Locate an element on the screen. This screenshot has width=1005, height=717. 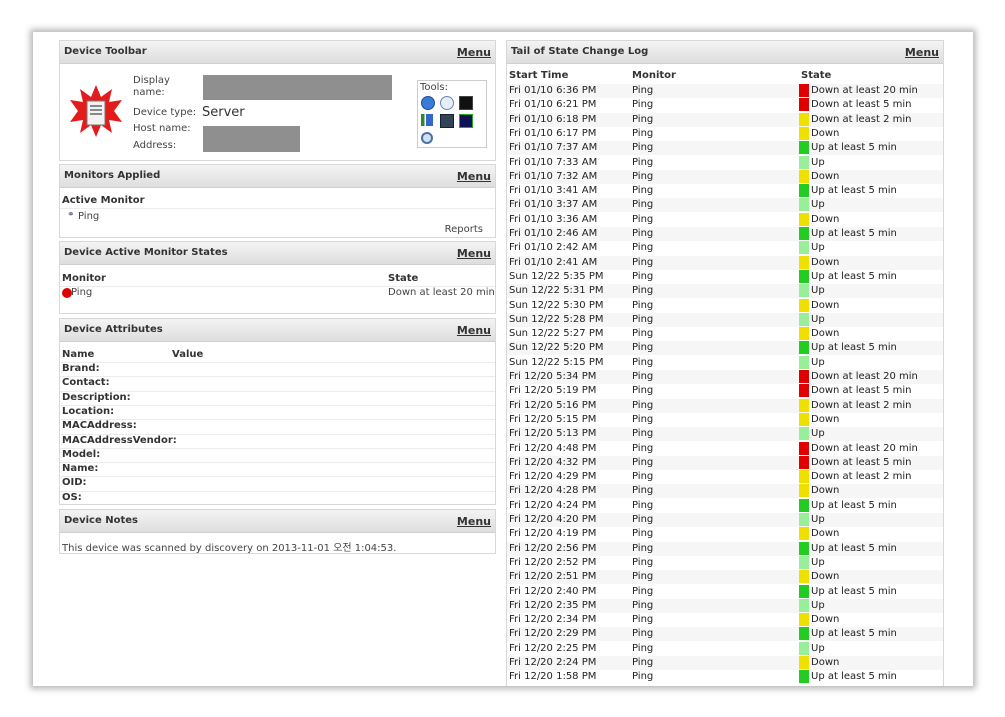
log-row: Sun 12/22 5:20 PM Ping Up at least 5 min is located at coordinates (725, 348).